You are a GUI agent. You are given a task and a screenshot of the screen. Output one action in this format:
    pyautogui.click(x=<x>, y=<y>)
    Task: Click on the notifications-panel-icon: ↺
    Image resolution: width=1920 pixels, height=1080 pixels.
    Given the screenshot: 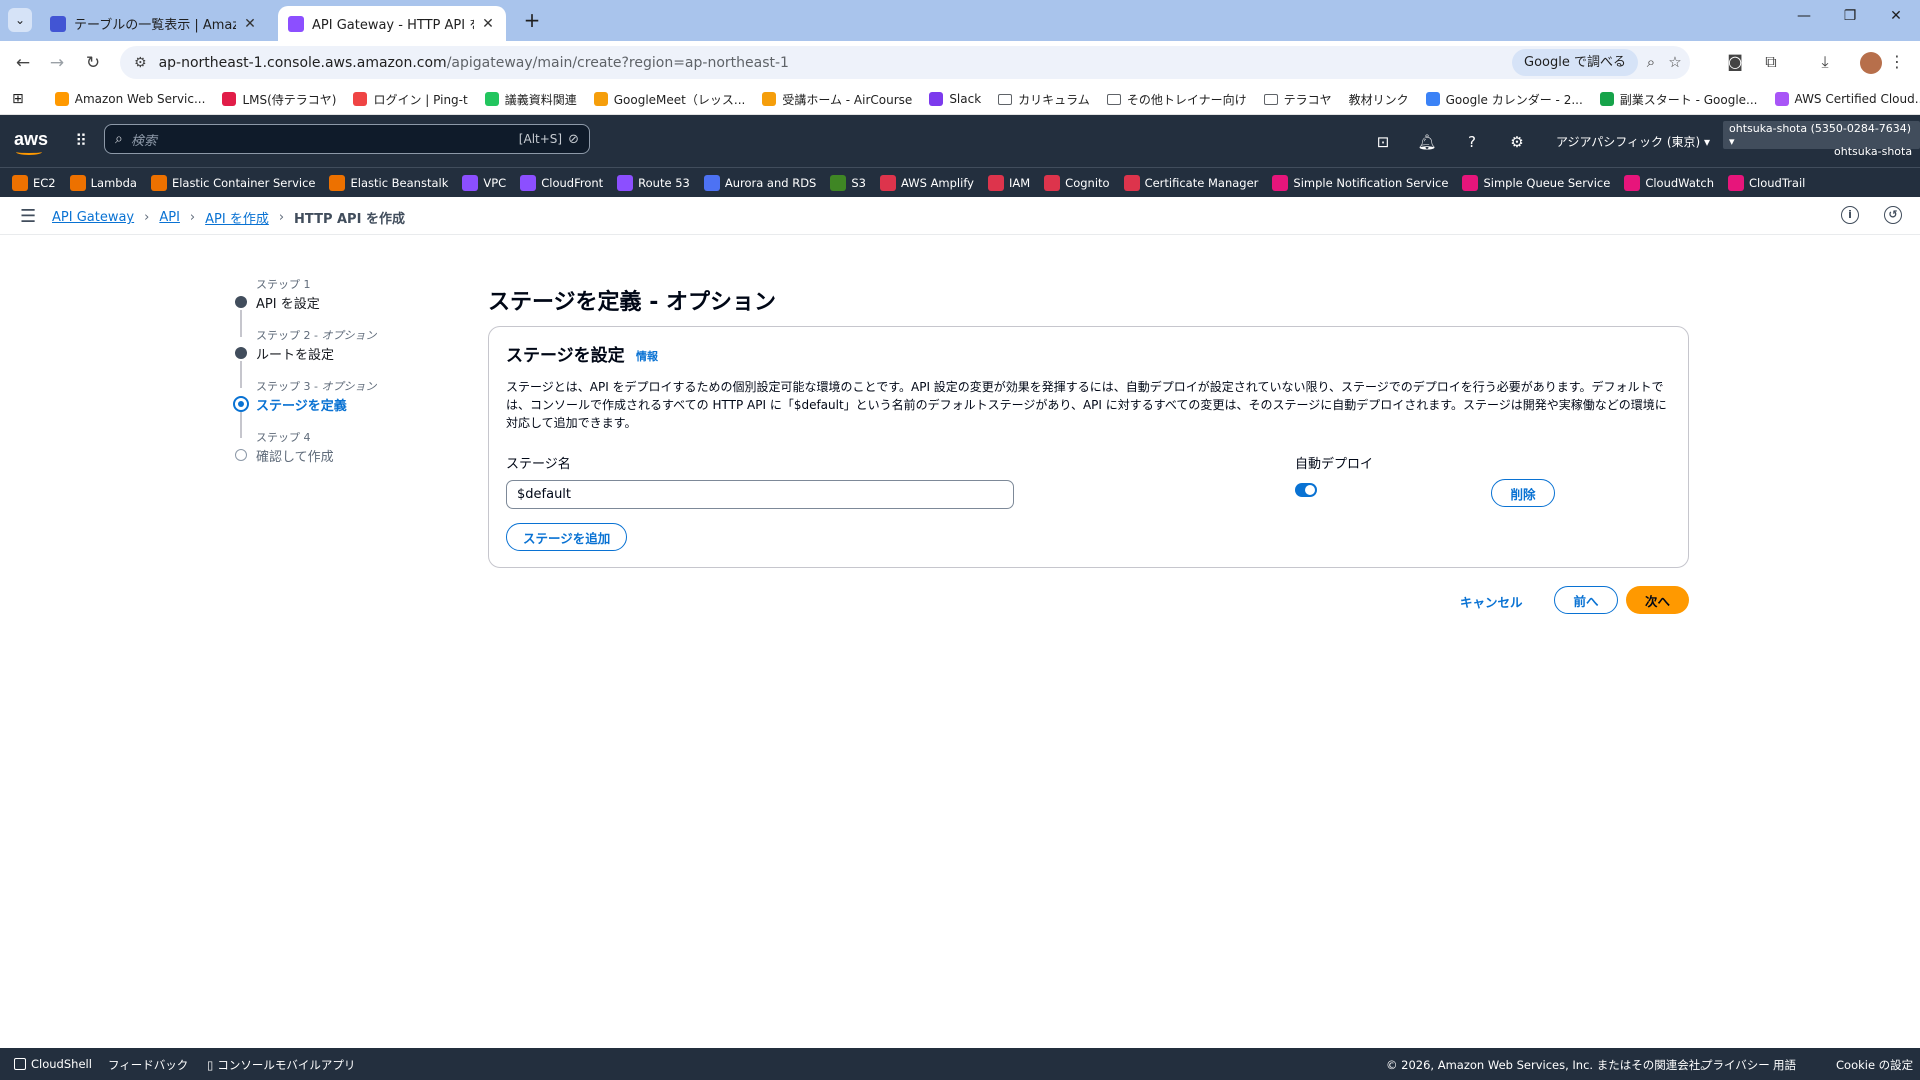 What is the action you would take?
    pyautogui.click(x=1893, y=215)
    